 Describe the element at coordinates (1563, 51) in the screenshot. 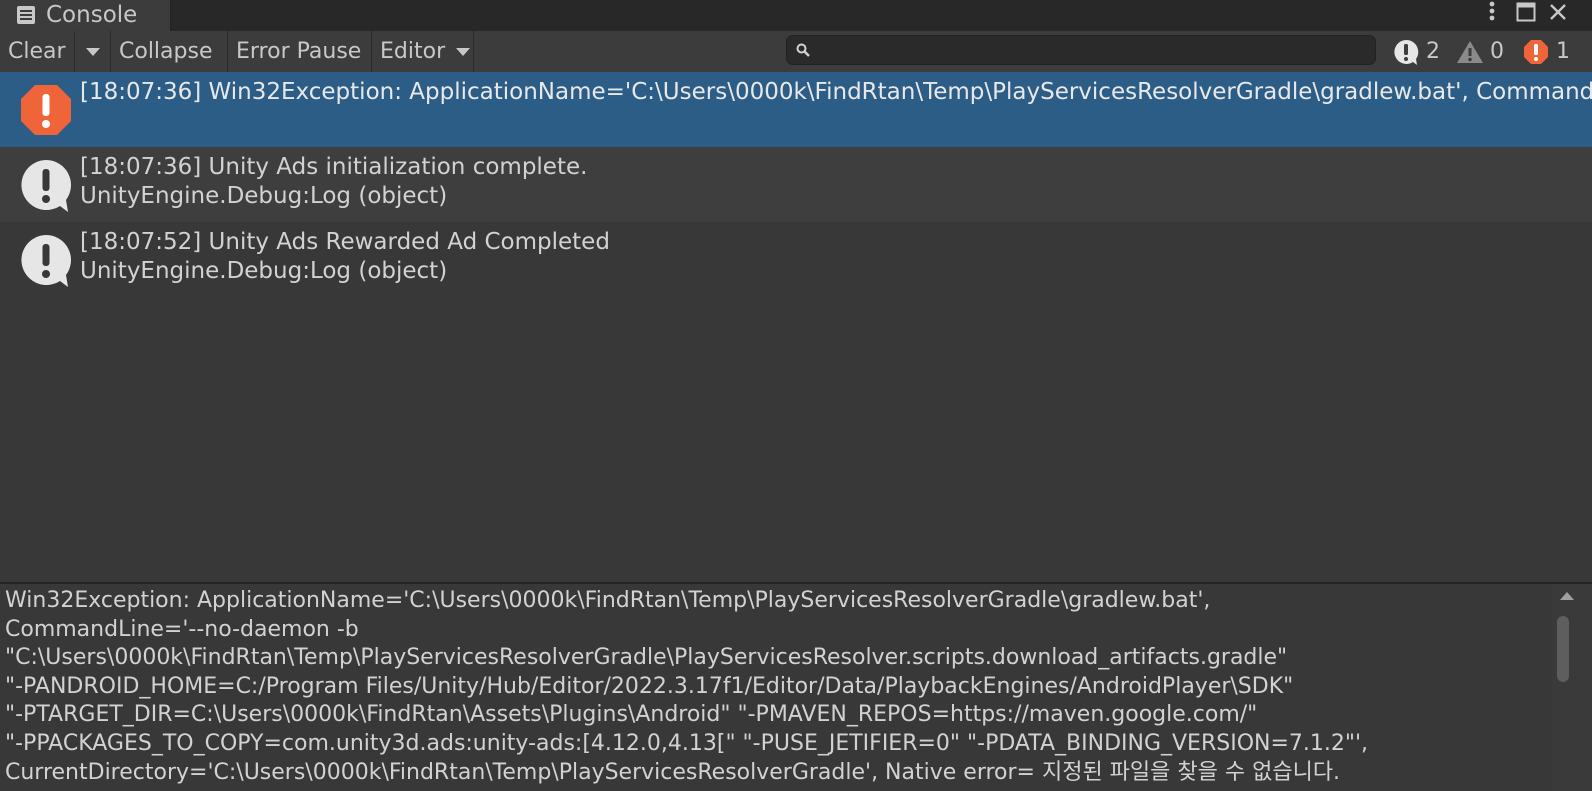

I see `error-count: 1` at that location.